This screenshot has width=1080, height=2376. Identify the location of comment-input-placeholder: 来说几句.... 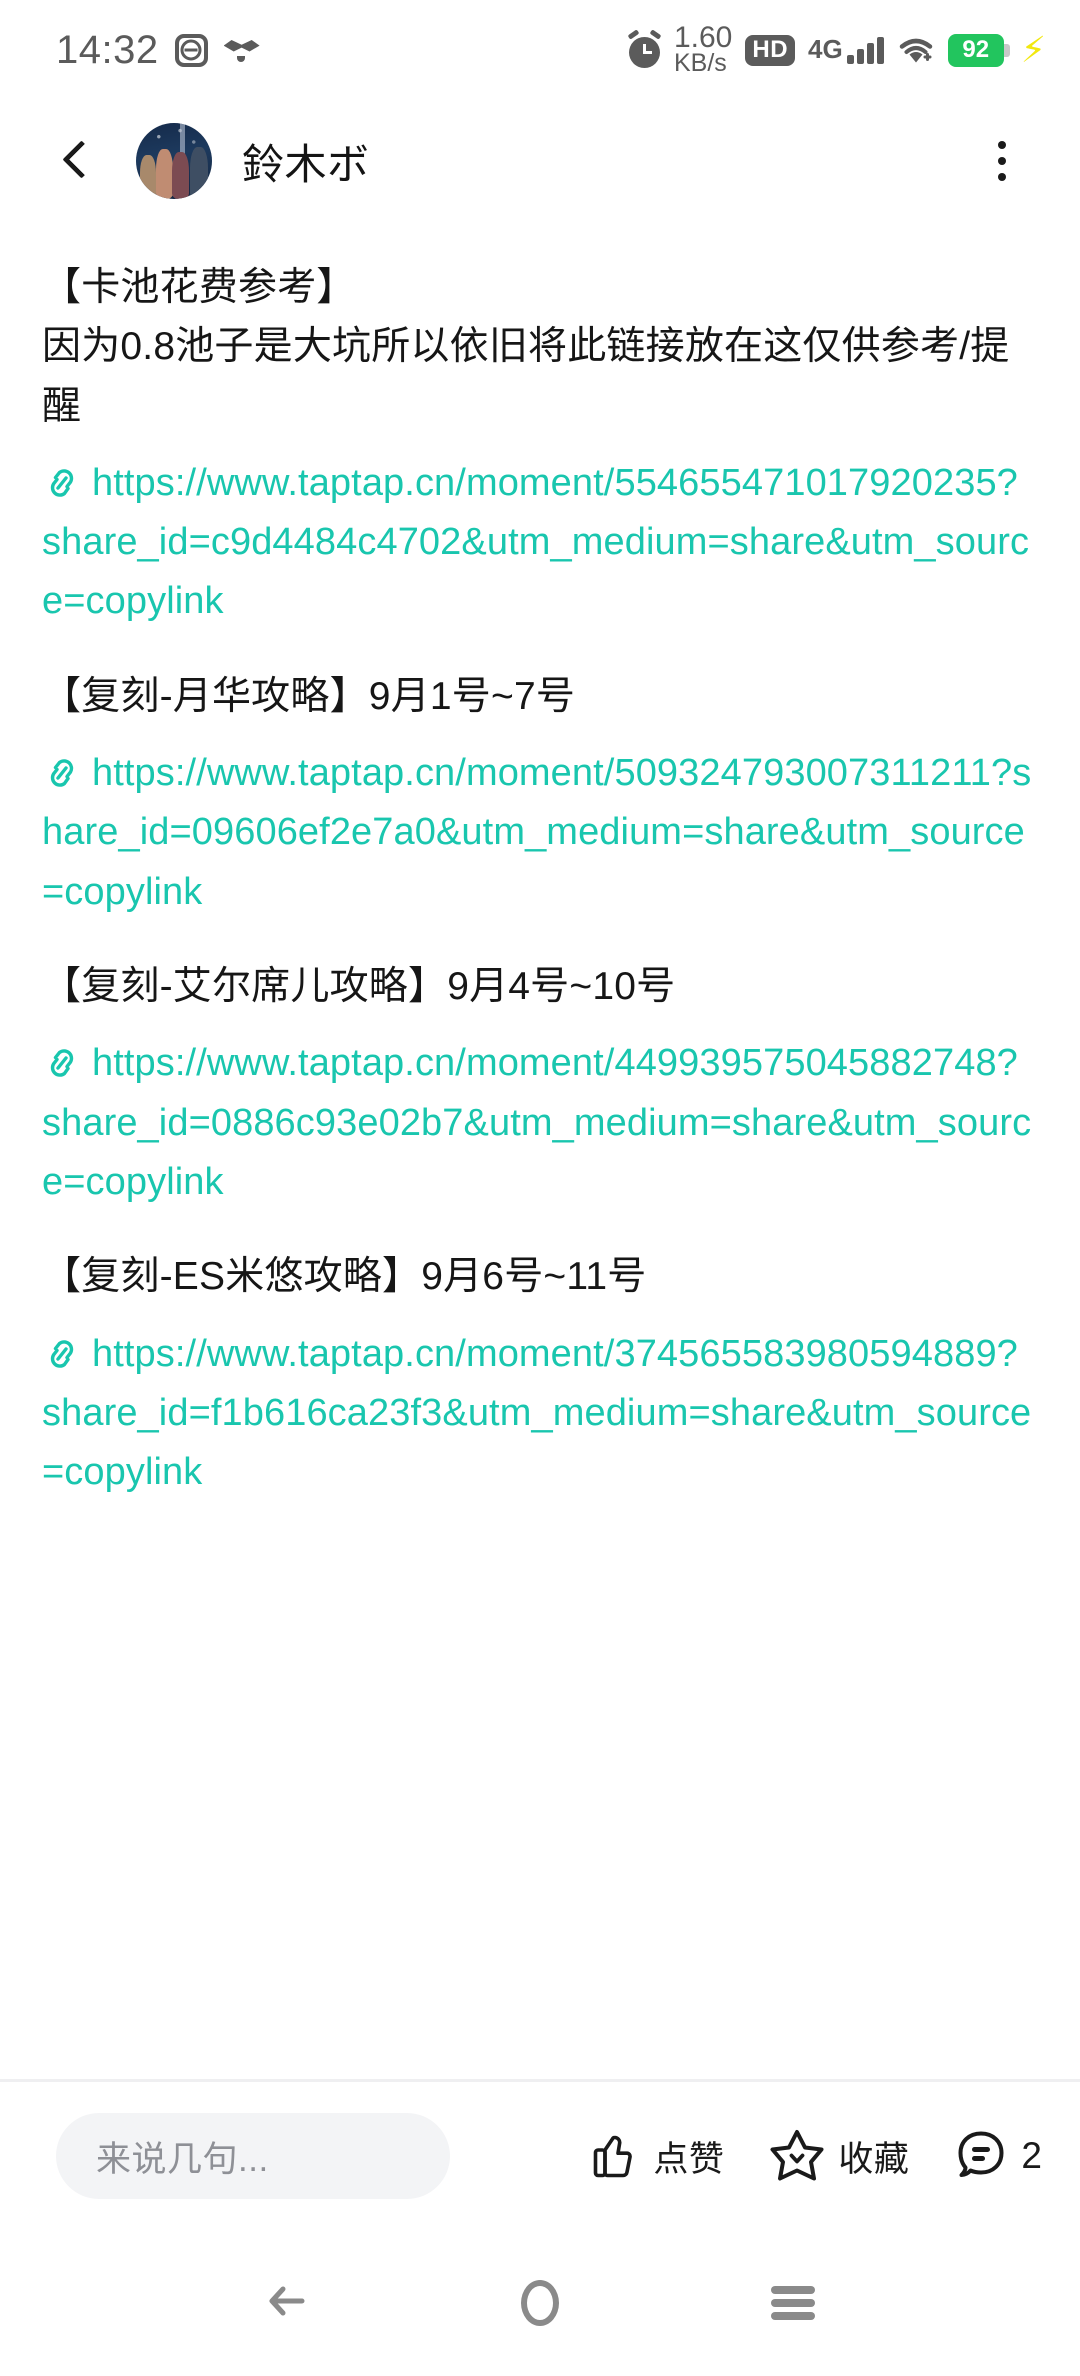
(182, 2159).